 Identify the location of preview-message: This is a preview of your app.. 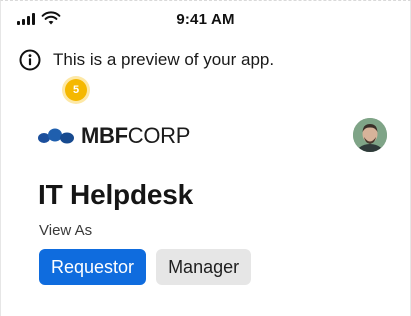
(164, 59).